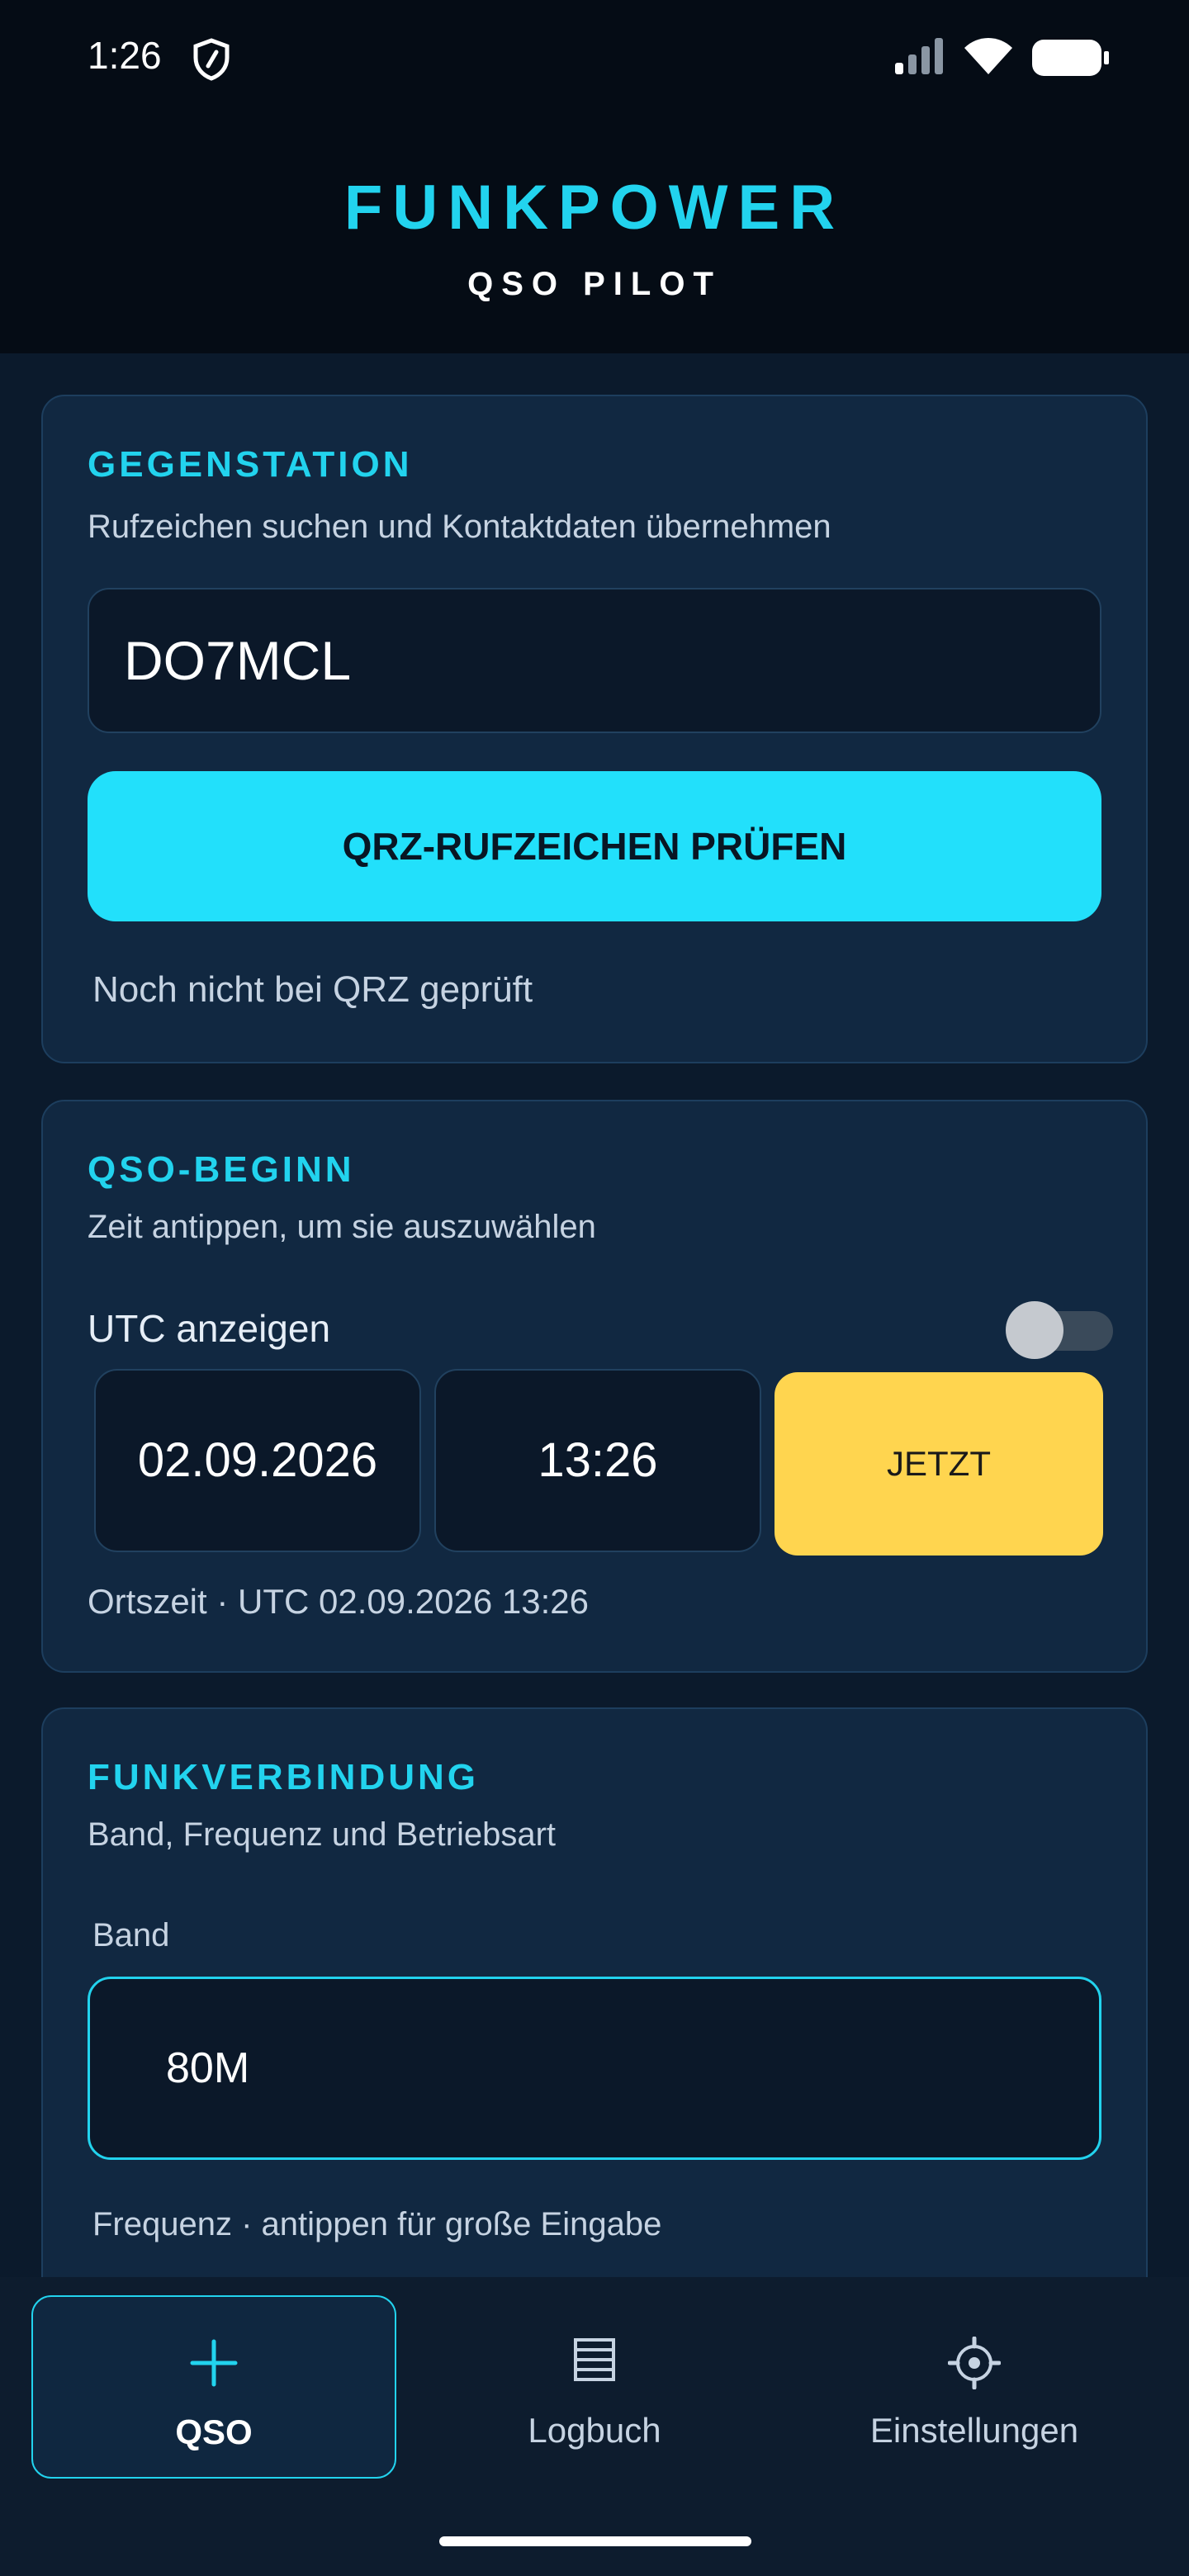 This screenshot has height=2576, width=1189. I want to click on app-header: 1:26 FUNKPOWER QSO PILOT, so click(594, 176).